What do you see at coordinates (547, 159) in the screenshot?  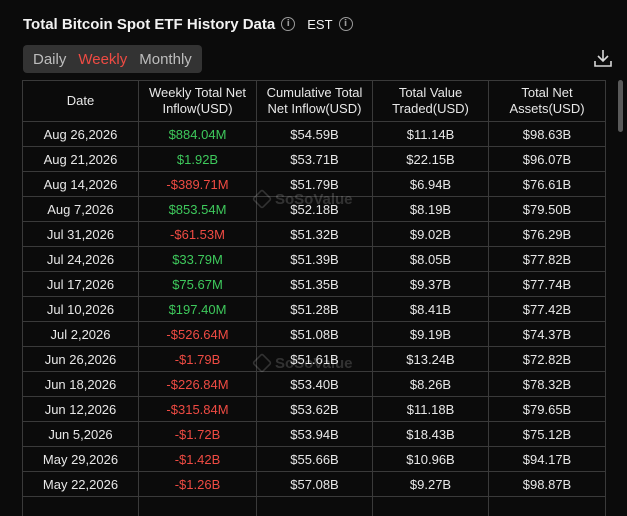 I see `cell-total-net-assets: $96.07B` at bounding box center [547, 159].